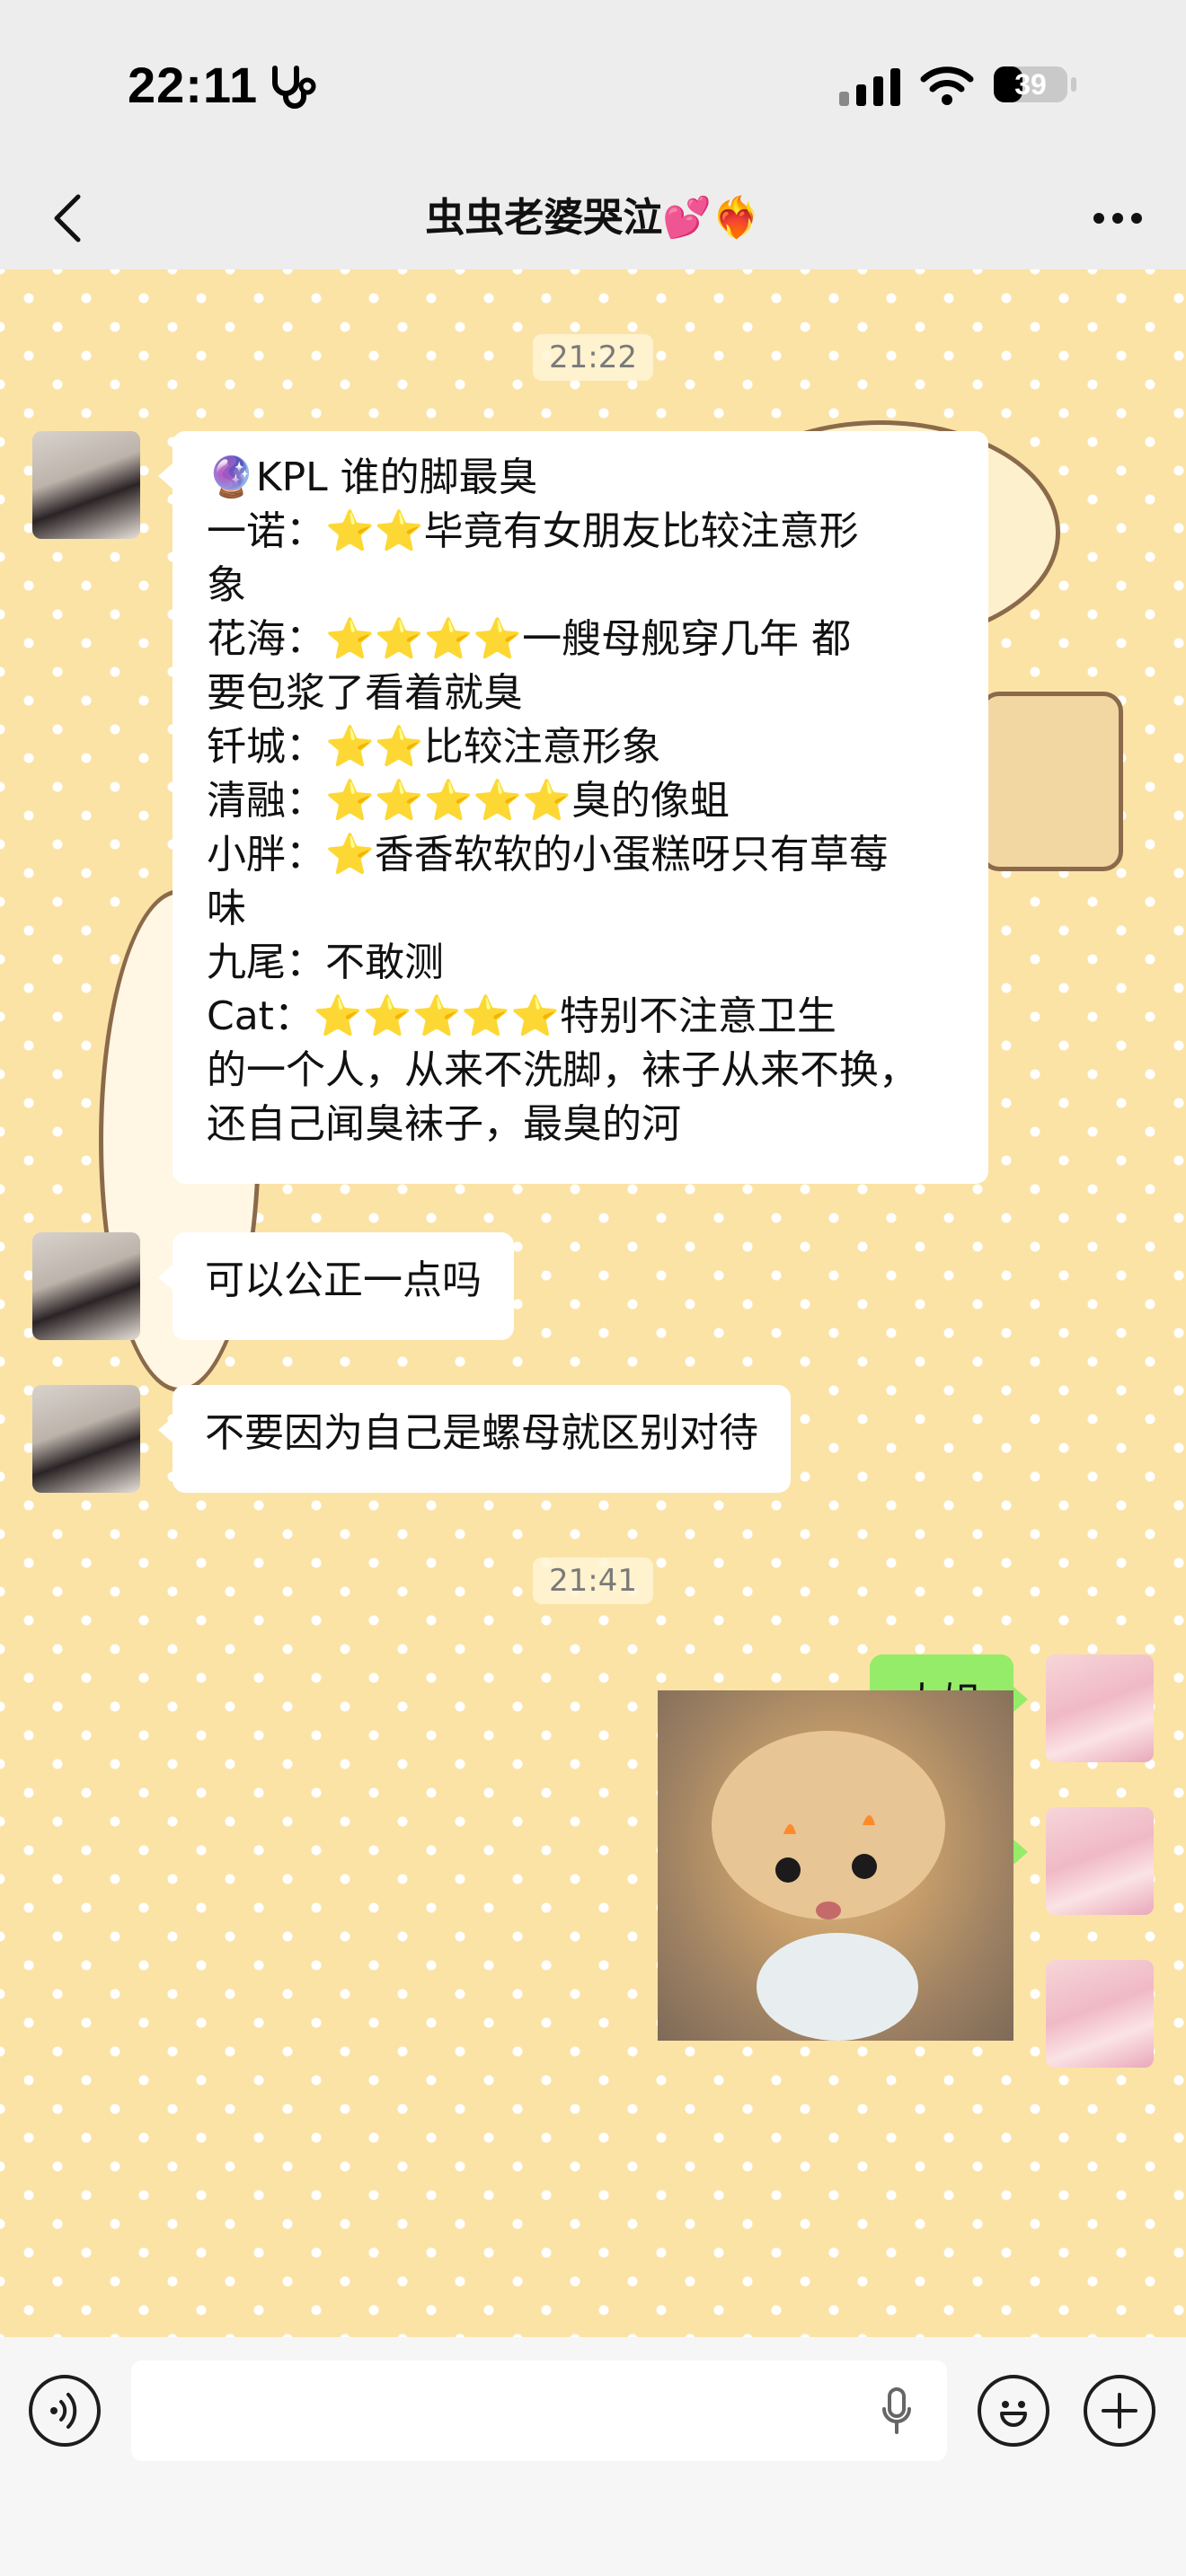  I want to click on status-time: 22:11, so click(193, 85).